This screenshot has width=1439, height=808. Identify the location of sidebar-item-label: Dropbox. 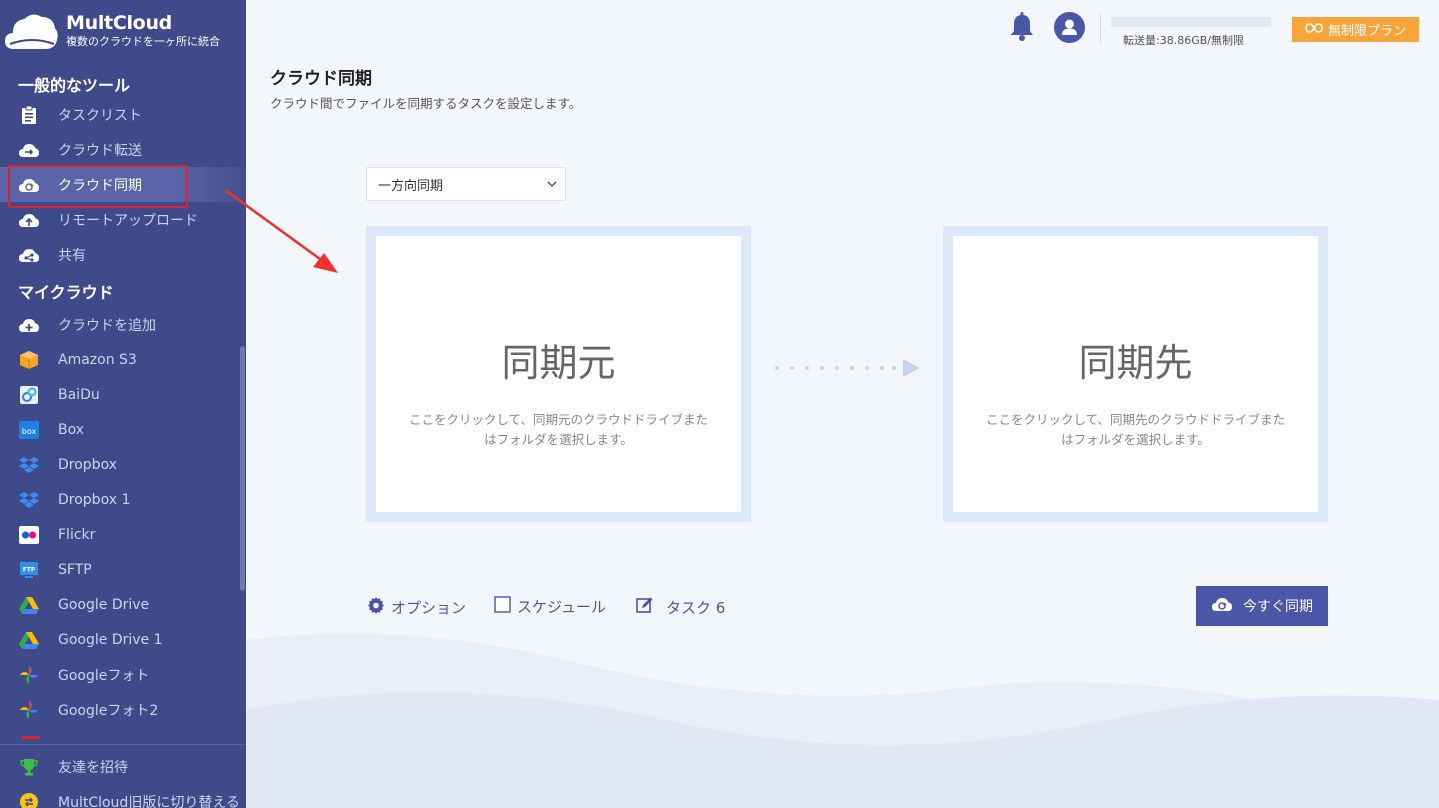
(87, 464).